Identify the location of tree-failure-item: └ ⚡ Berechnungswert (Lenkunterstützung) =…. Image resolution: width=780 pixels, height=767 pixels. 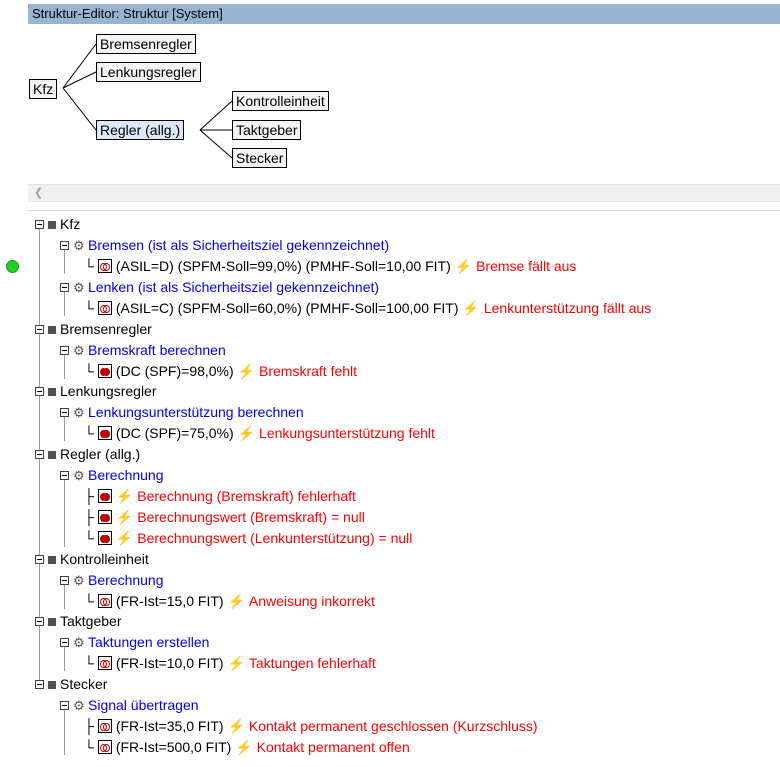
(248, 538).